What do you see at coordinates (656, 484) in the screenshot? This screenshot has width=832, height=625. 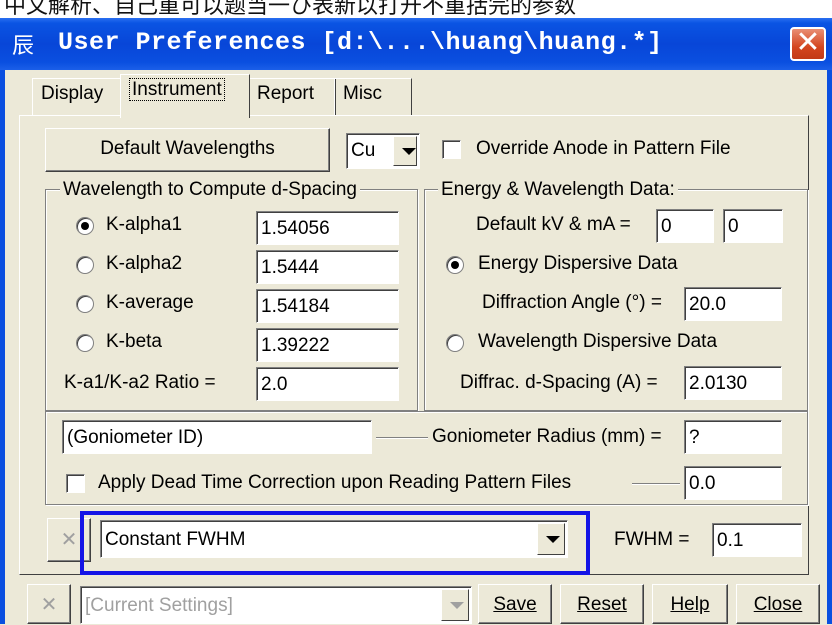 I see `dead-time-divider` at bounding box center [656, 484].